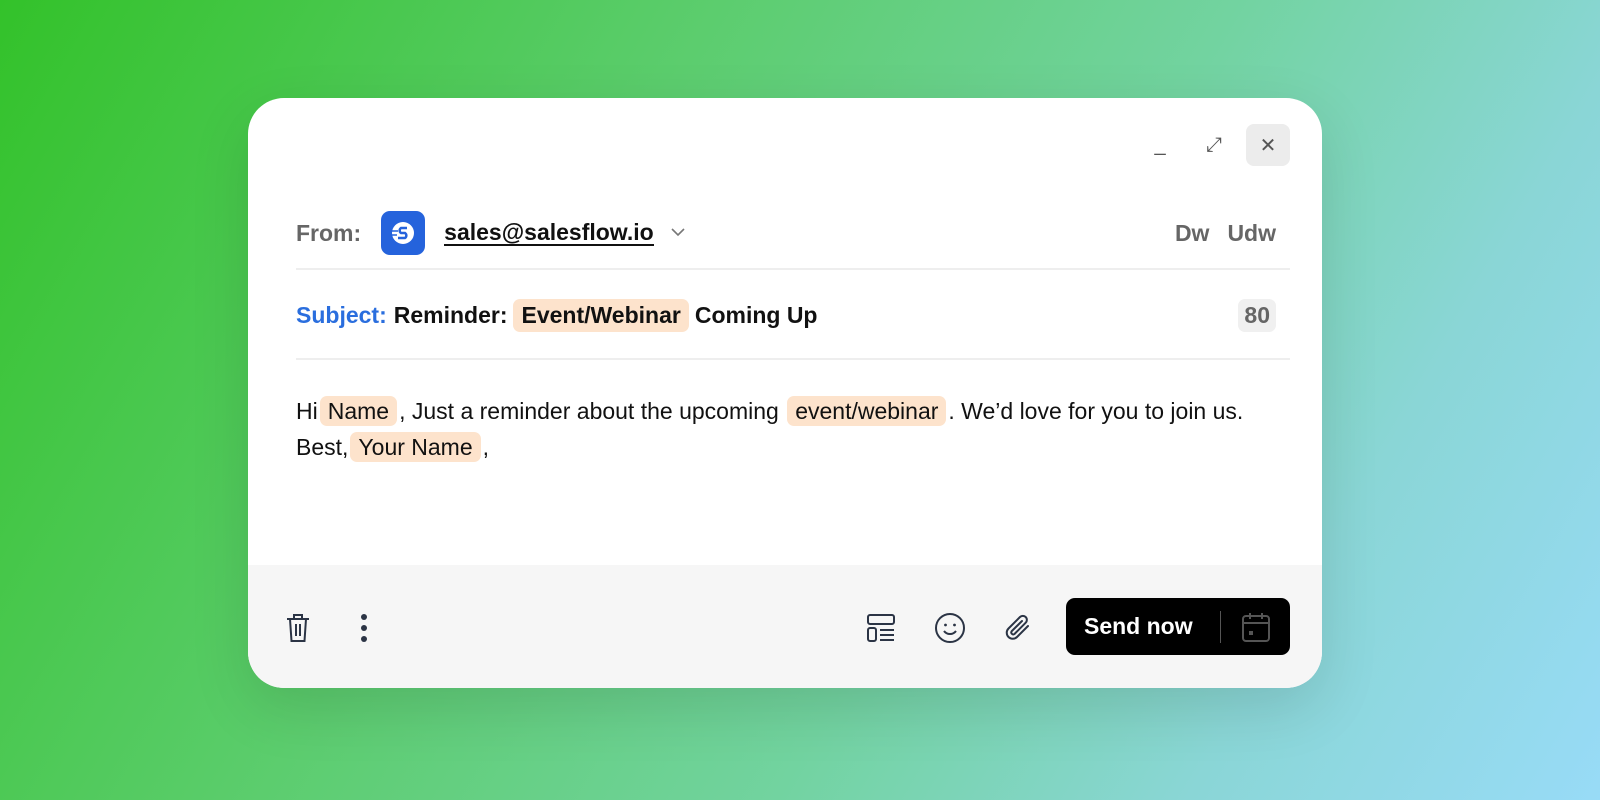  Describe the element at coordinates (403, 233) in the screenshot. I see `salesflow-logo-icon` at that location.